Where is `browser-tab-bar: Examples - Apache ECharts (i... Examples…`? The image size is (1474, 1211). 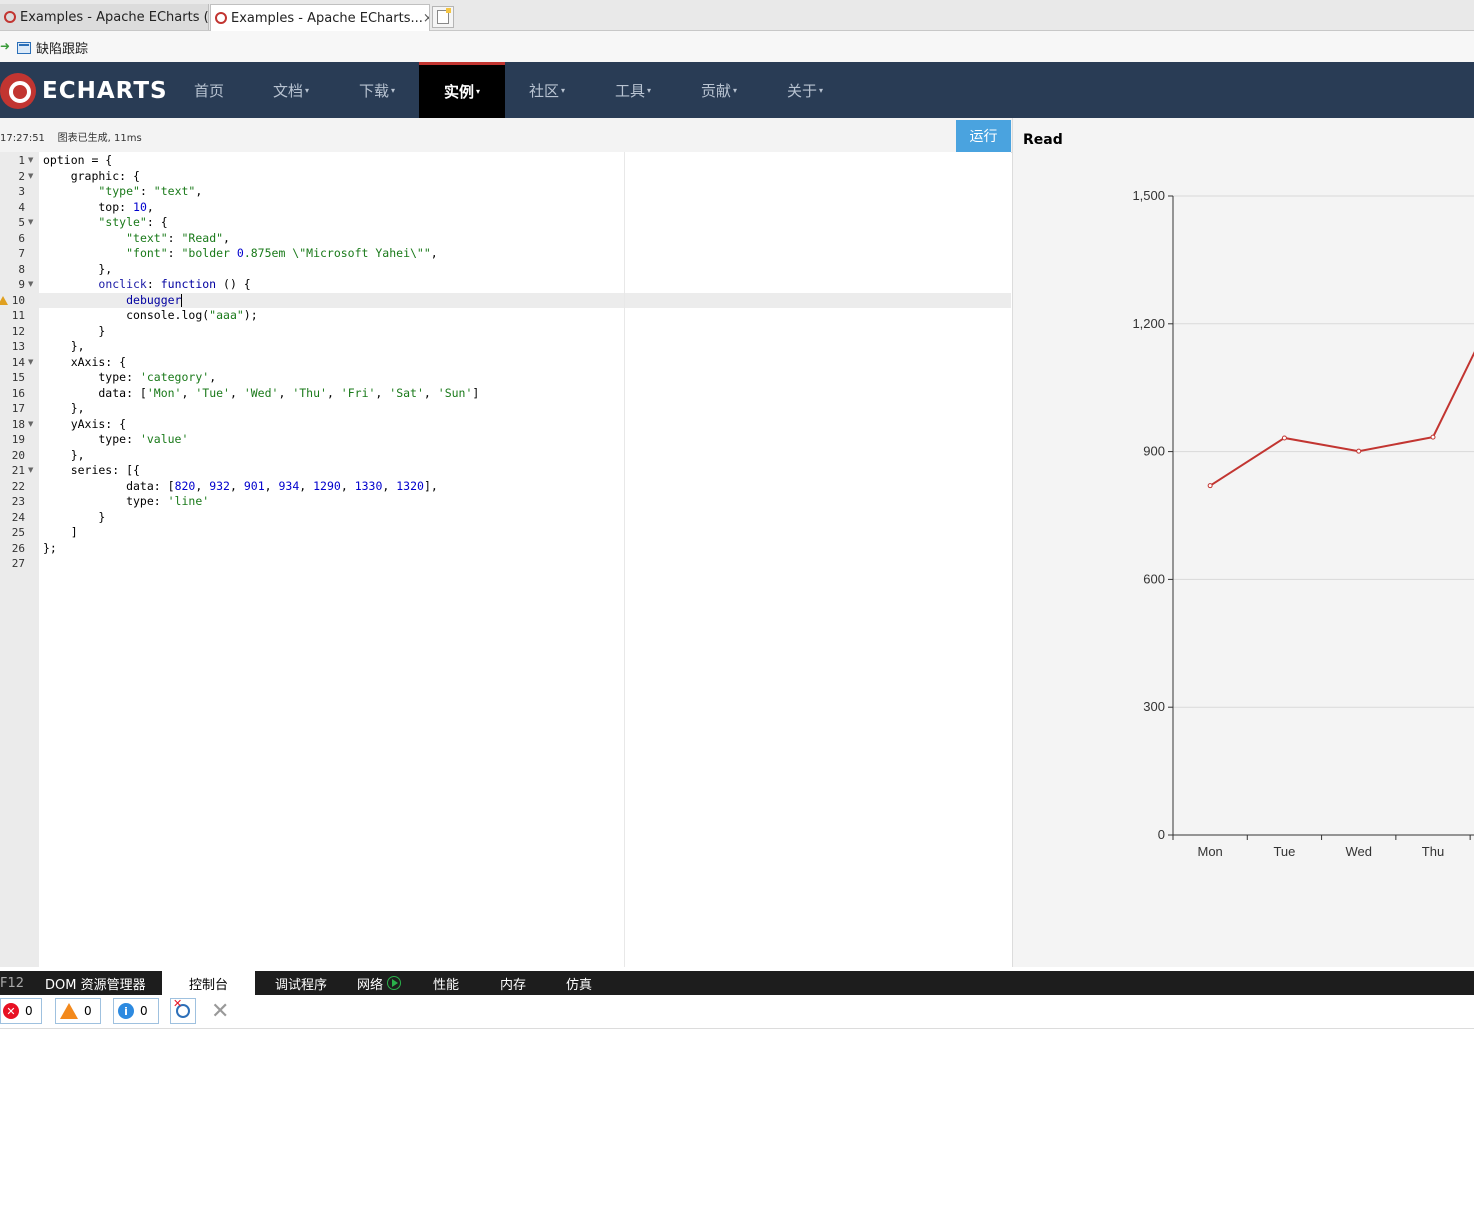 browser-tab-bar: Examples - Apache ECharts (i... Examples… is located at coordinates (737, 15).